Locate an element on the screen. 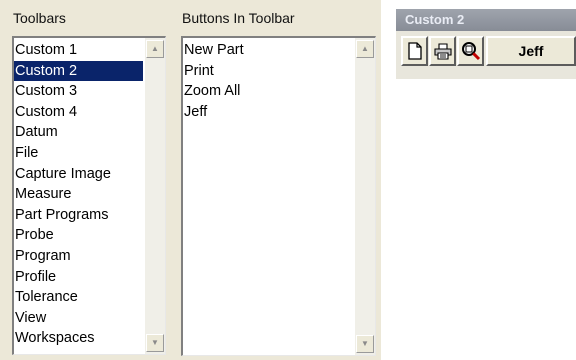 Image resolution: width=576 pixels, height=360 pixels. toolbar-item-measure: Measure is located at coordinates (78, 194).